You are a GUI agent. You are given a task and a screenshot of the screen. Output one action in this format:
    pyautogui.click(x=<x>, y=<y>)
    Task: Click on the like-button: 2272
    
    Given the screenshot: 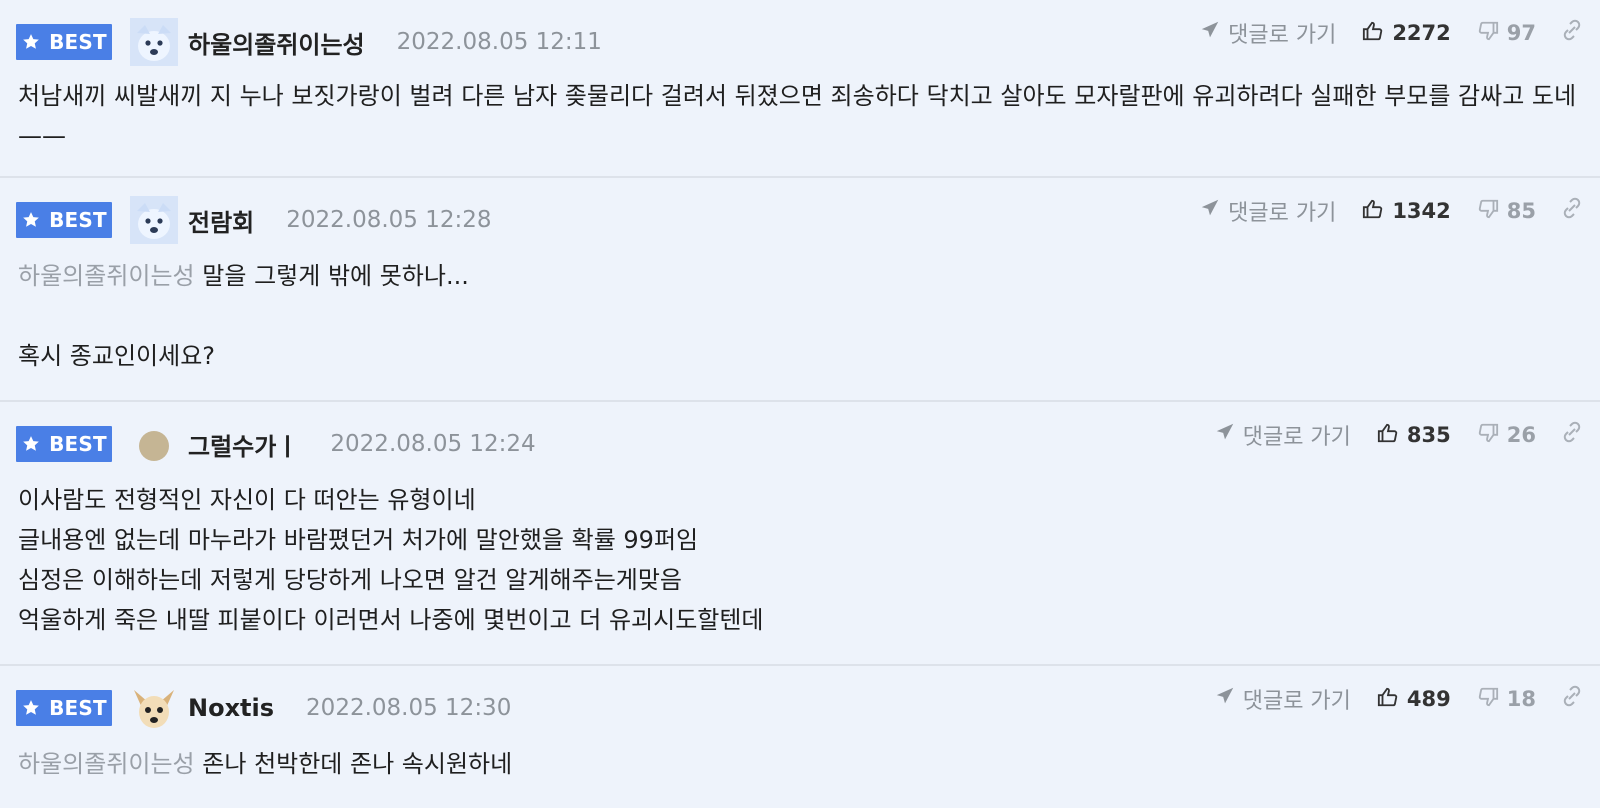 What is the action you would take?
    pyautogui.click(x=1406, y=33)
    